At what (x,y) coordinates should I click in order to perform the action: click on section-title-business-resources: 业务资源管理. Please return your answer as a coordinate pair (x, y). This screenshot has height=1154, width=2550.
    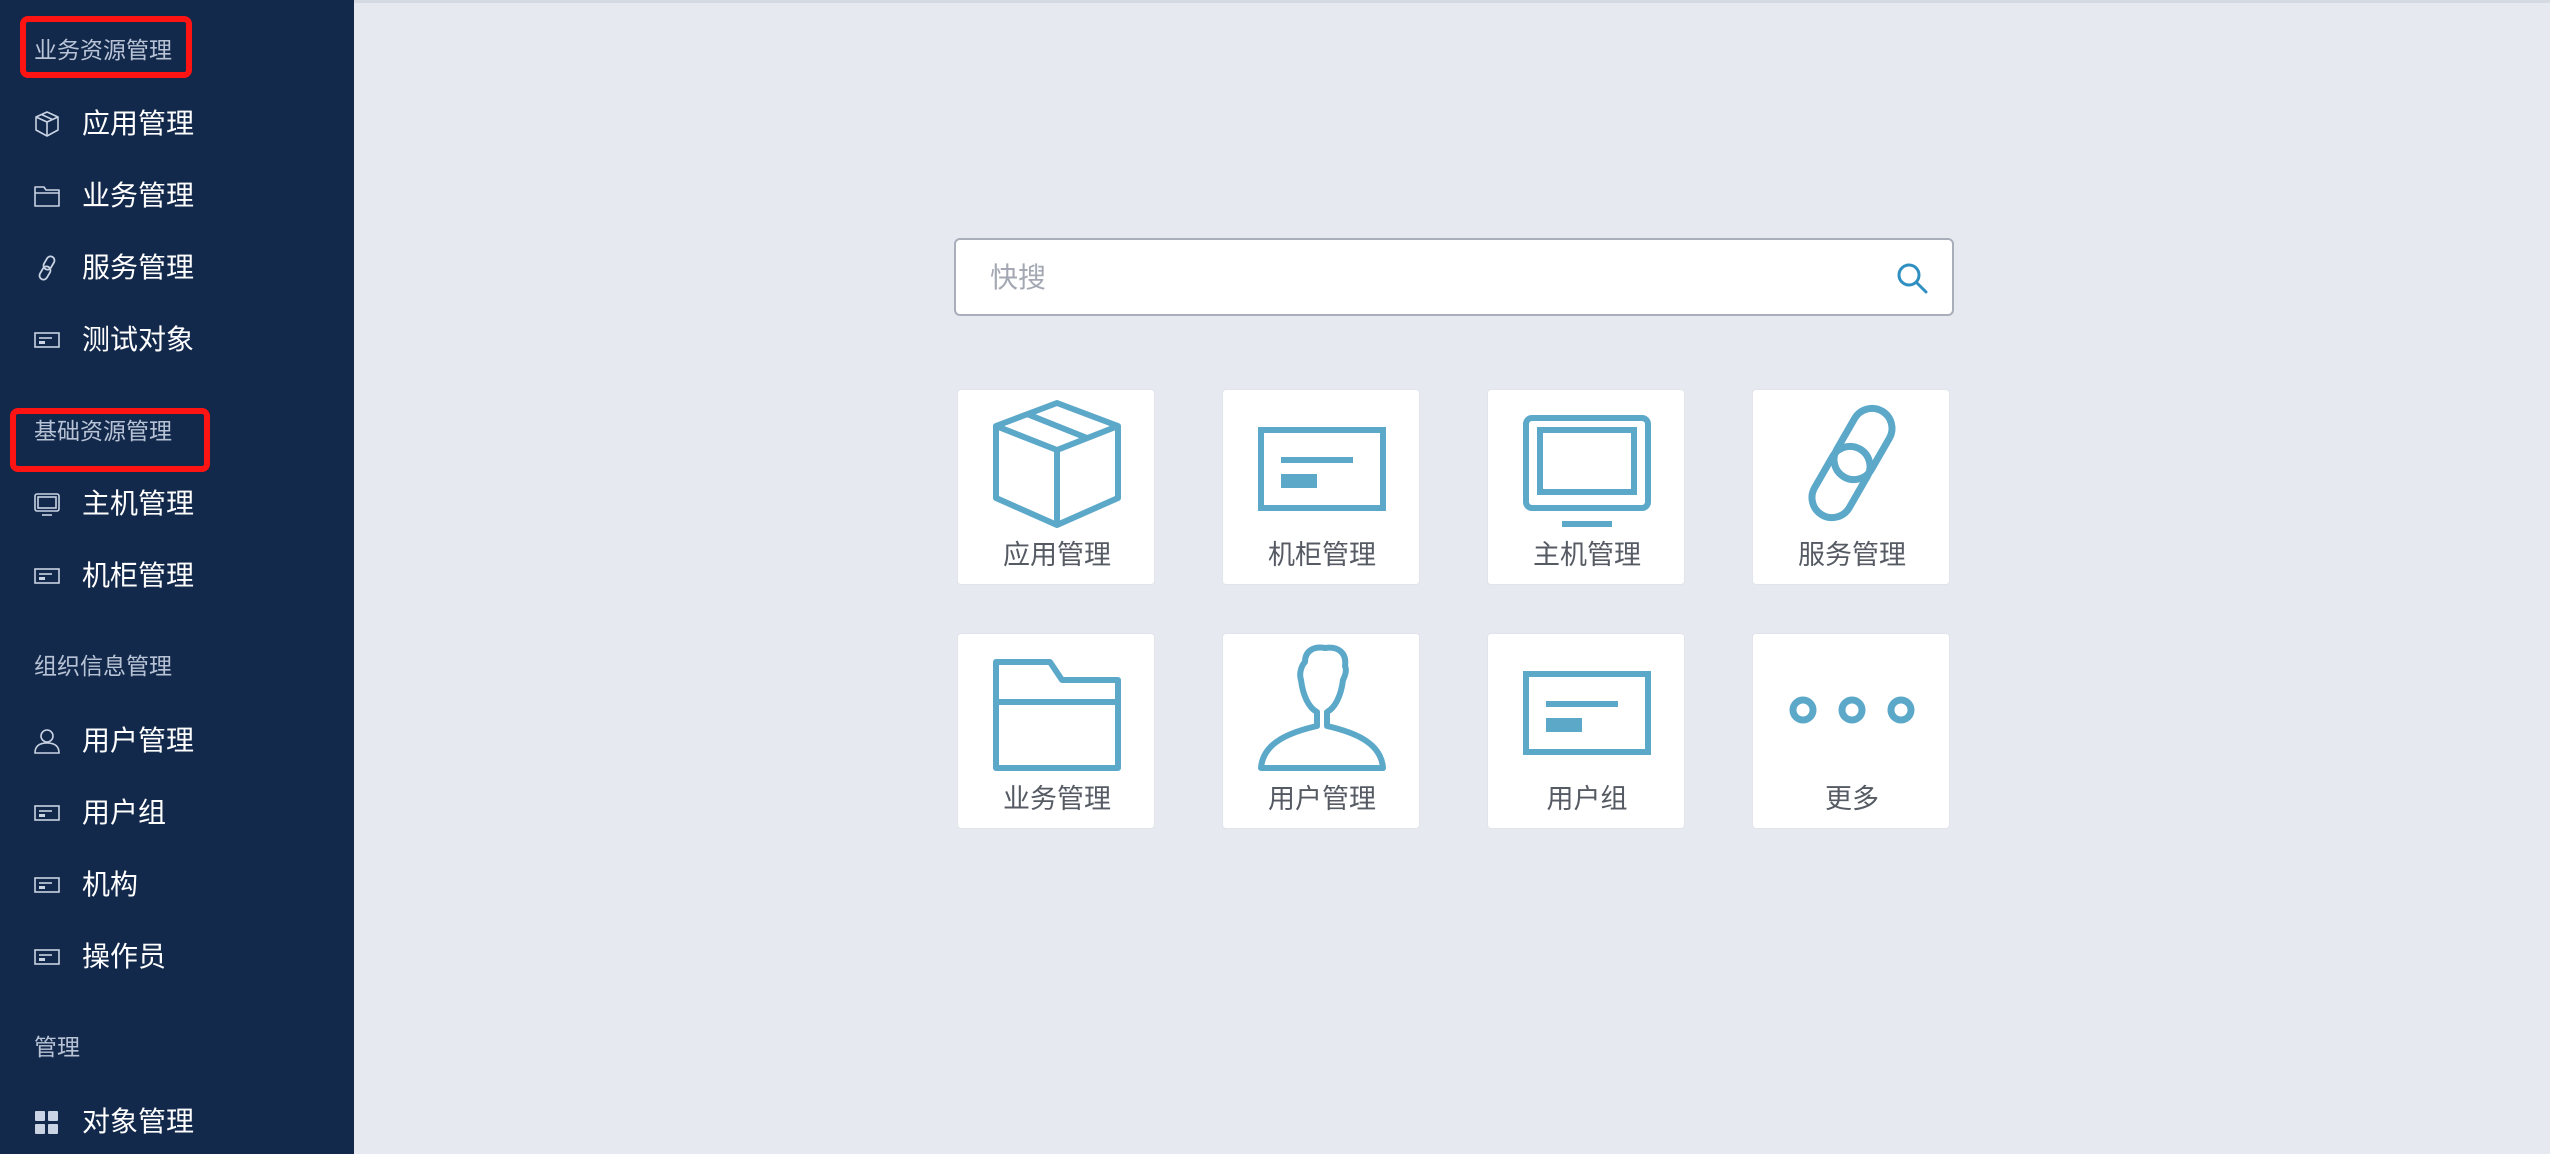
    Looking at the image, I should click on (103, 51).